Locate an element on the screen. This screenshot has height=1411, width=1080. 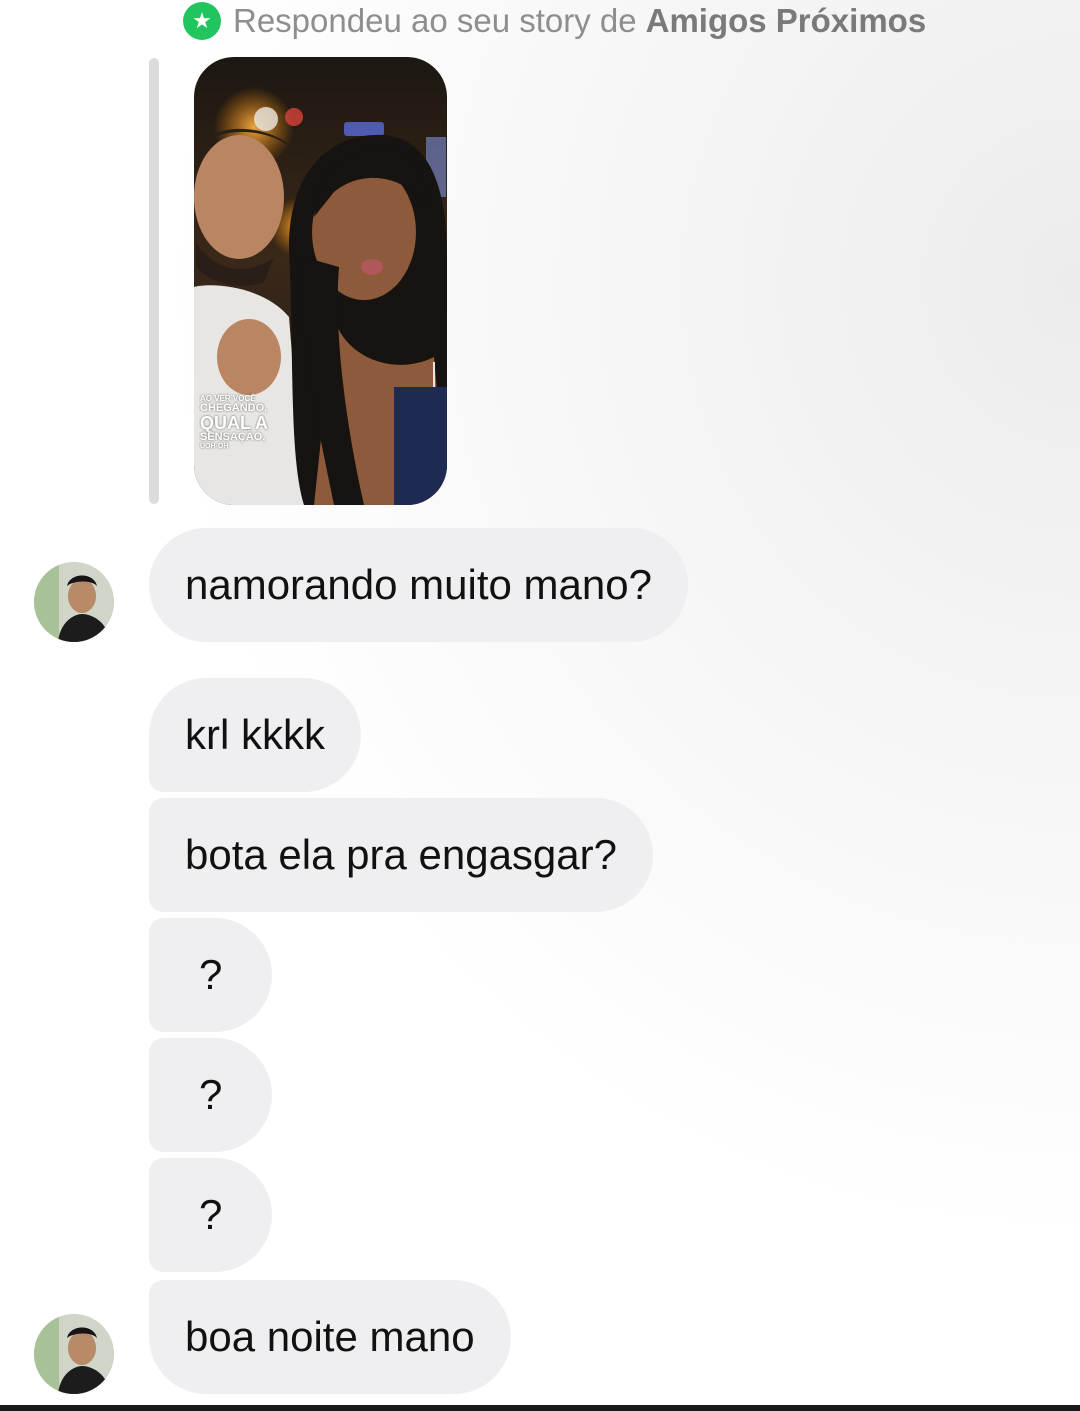
reply-header-audience: Amigos Próximos is located at coordinates (786, 20).